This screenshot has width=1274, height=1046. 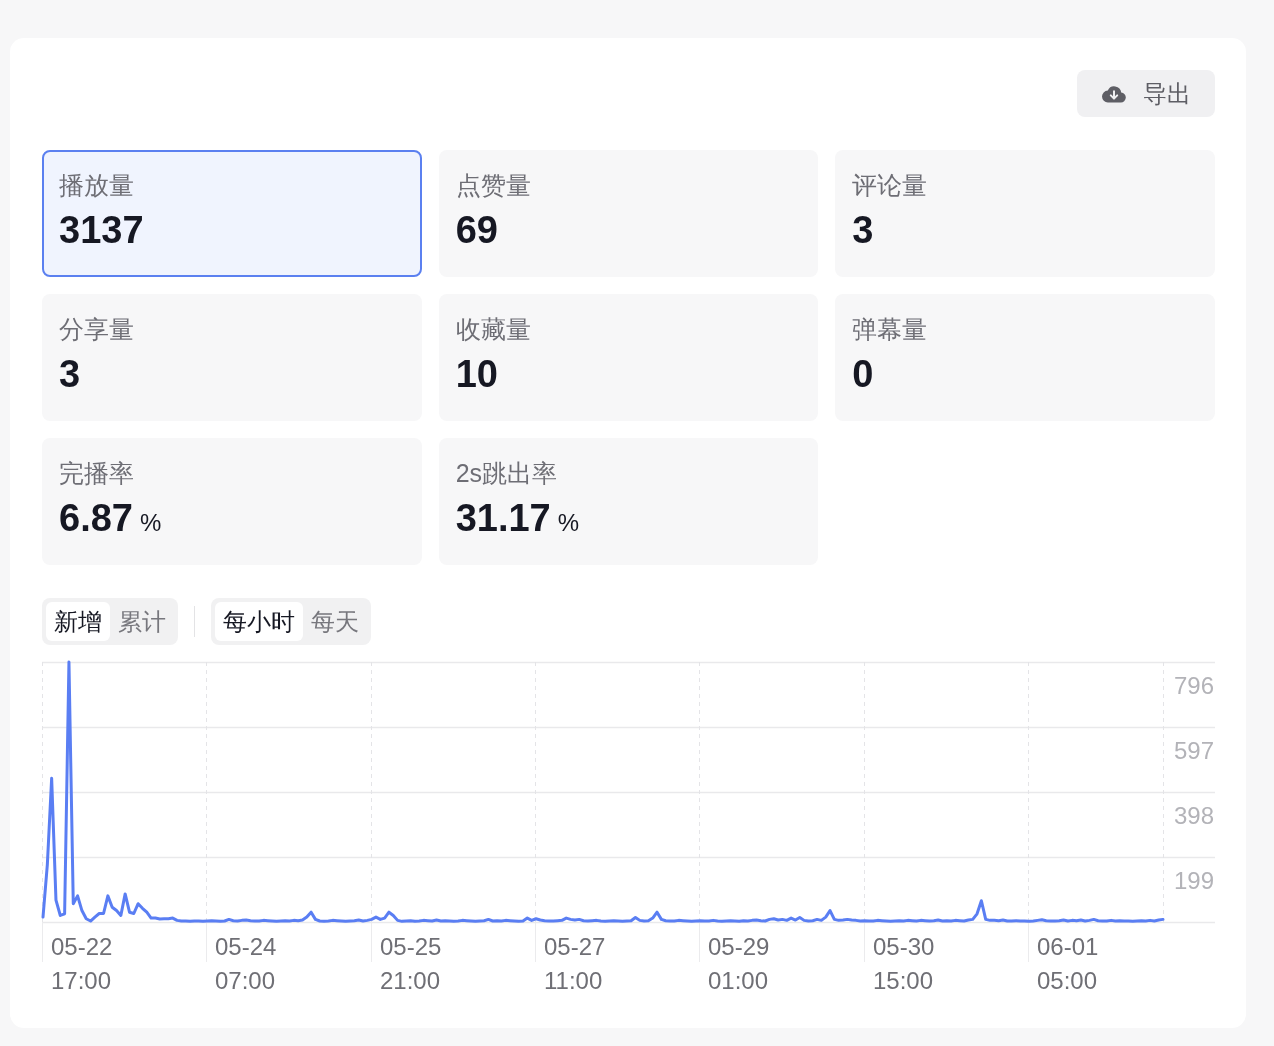 I want to click on metric-card: 评论量 3, so click(x=1025, y=213).